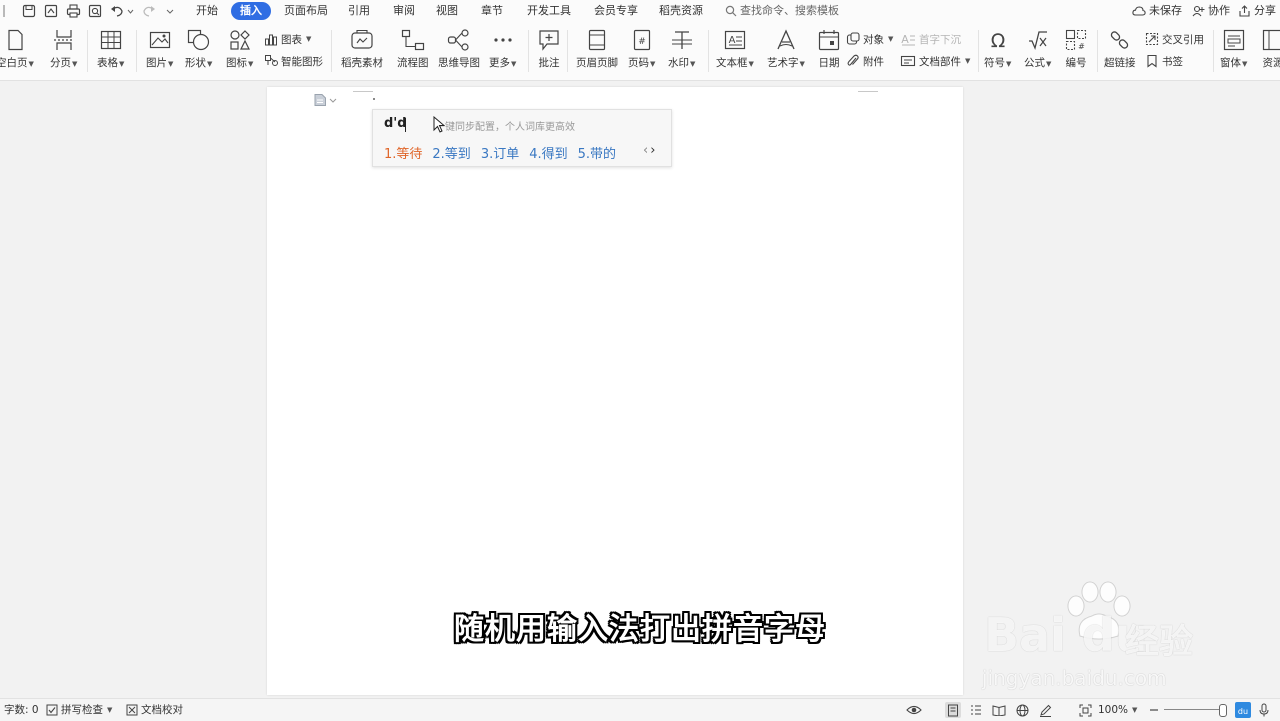 Image resolution: width=1280 pixels, height=721 pixels. Describe the element at coordinates (251, 11) in the screenshot. I see `tab-insert: 插入` at that location.